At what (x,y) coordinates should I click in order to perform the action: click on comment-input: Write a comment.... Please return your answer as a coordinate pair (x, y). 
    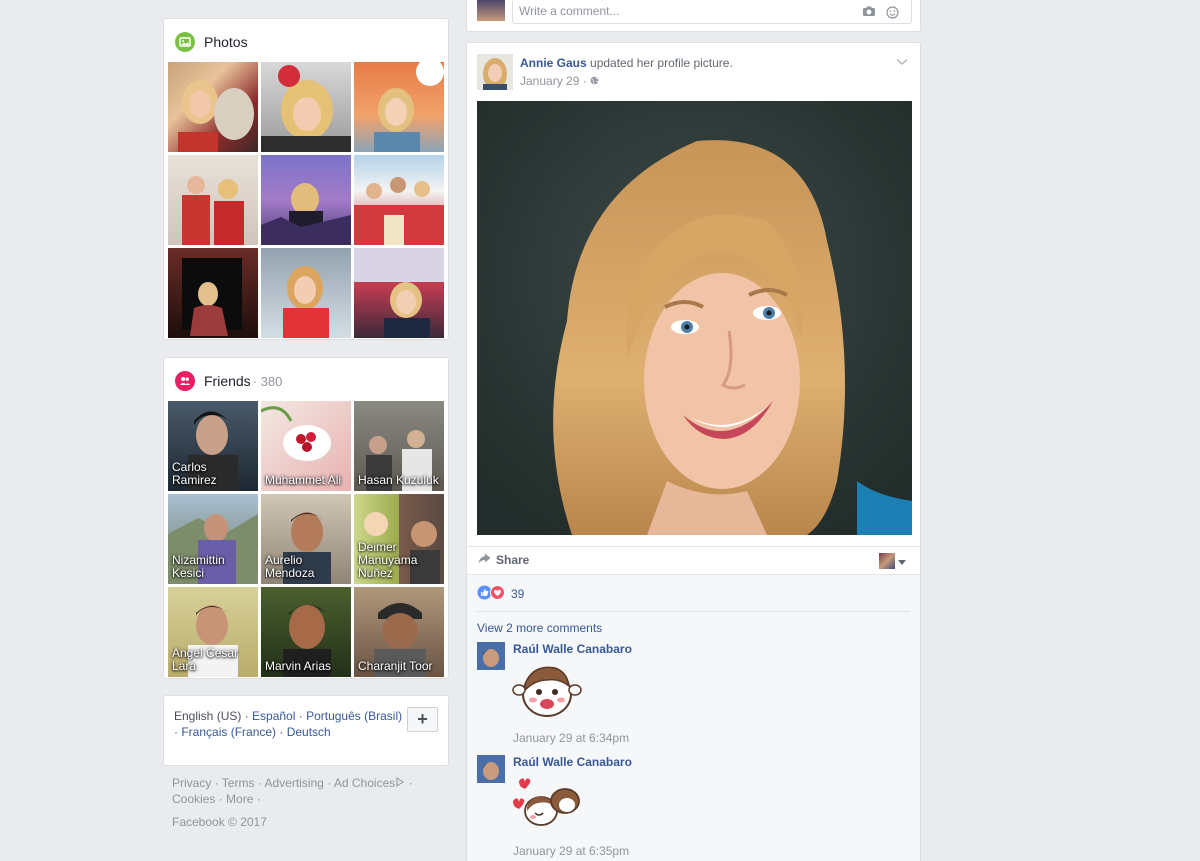
    Looking at the image, I should click on (712, 12).